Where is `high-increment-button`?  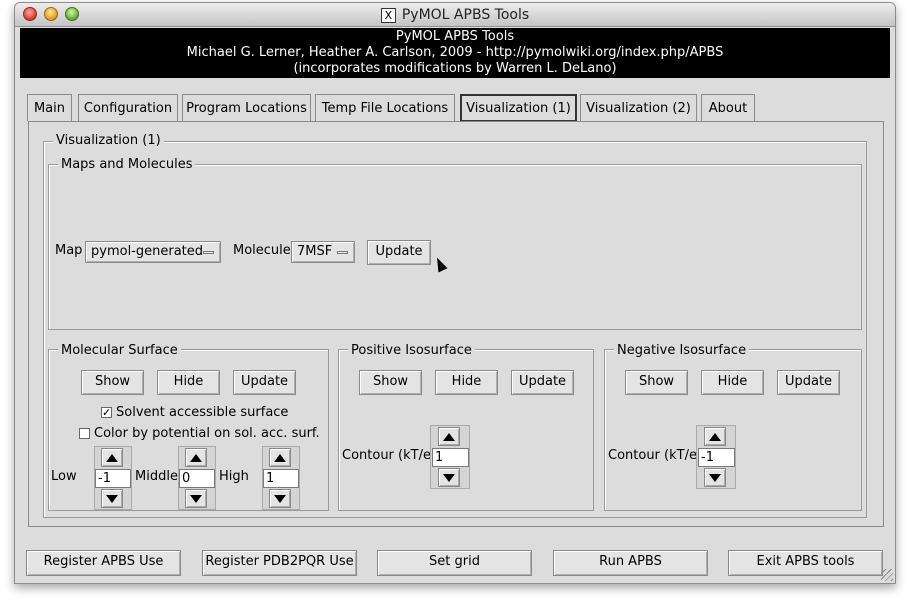
high-increment-button is located at coordinates (280, 457).